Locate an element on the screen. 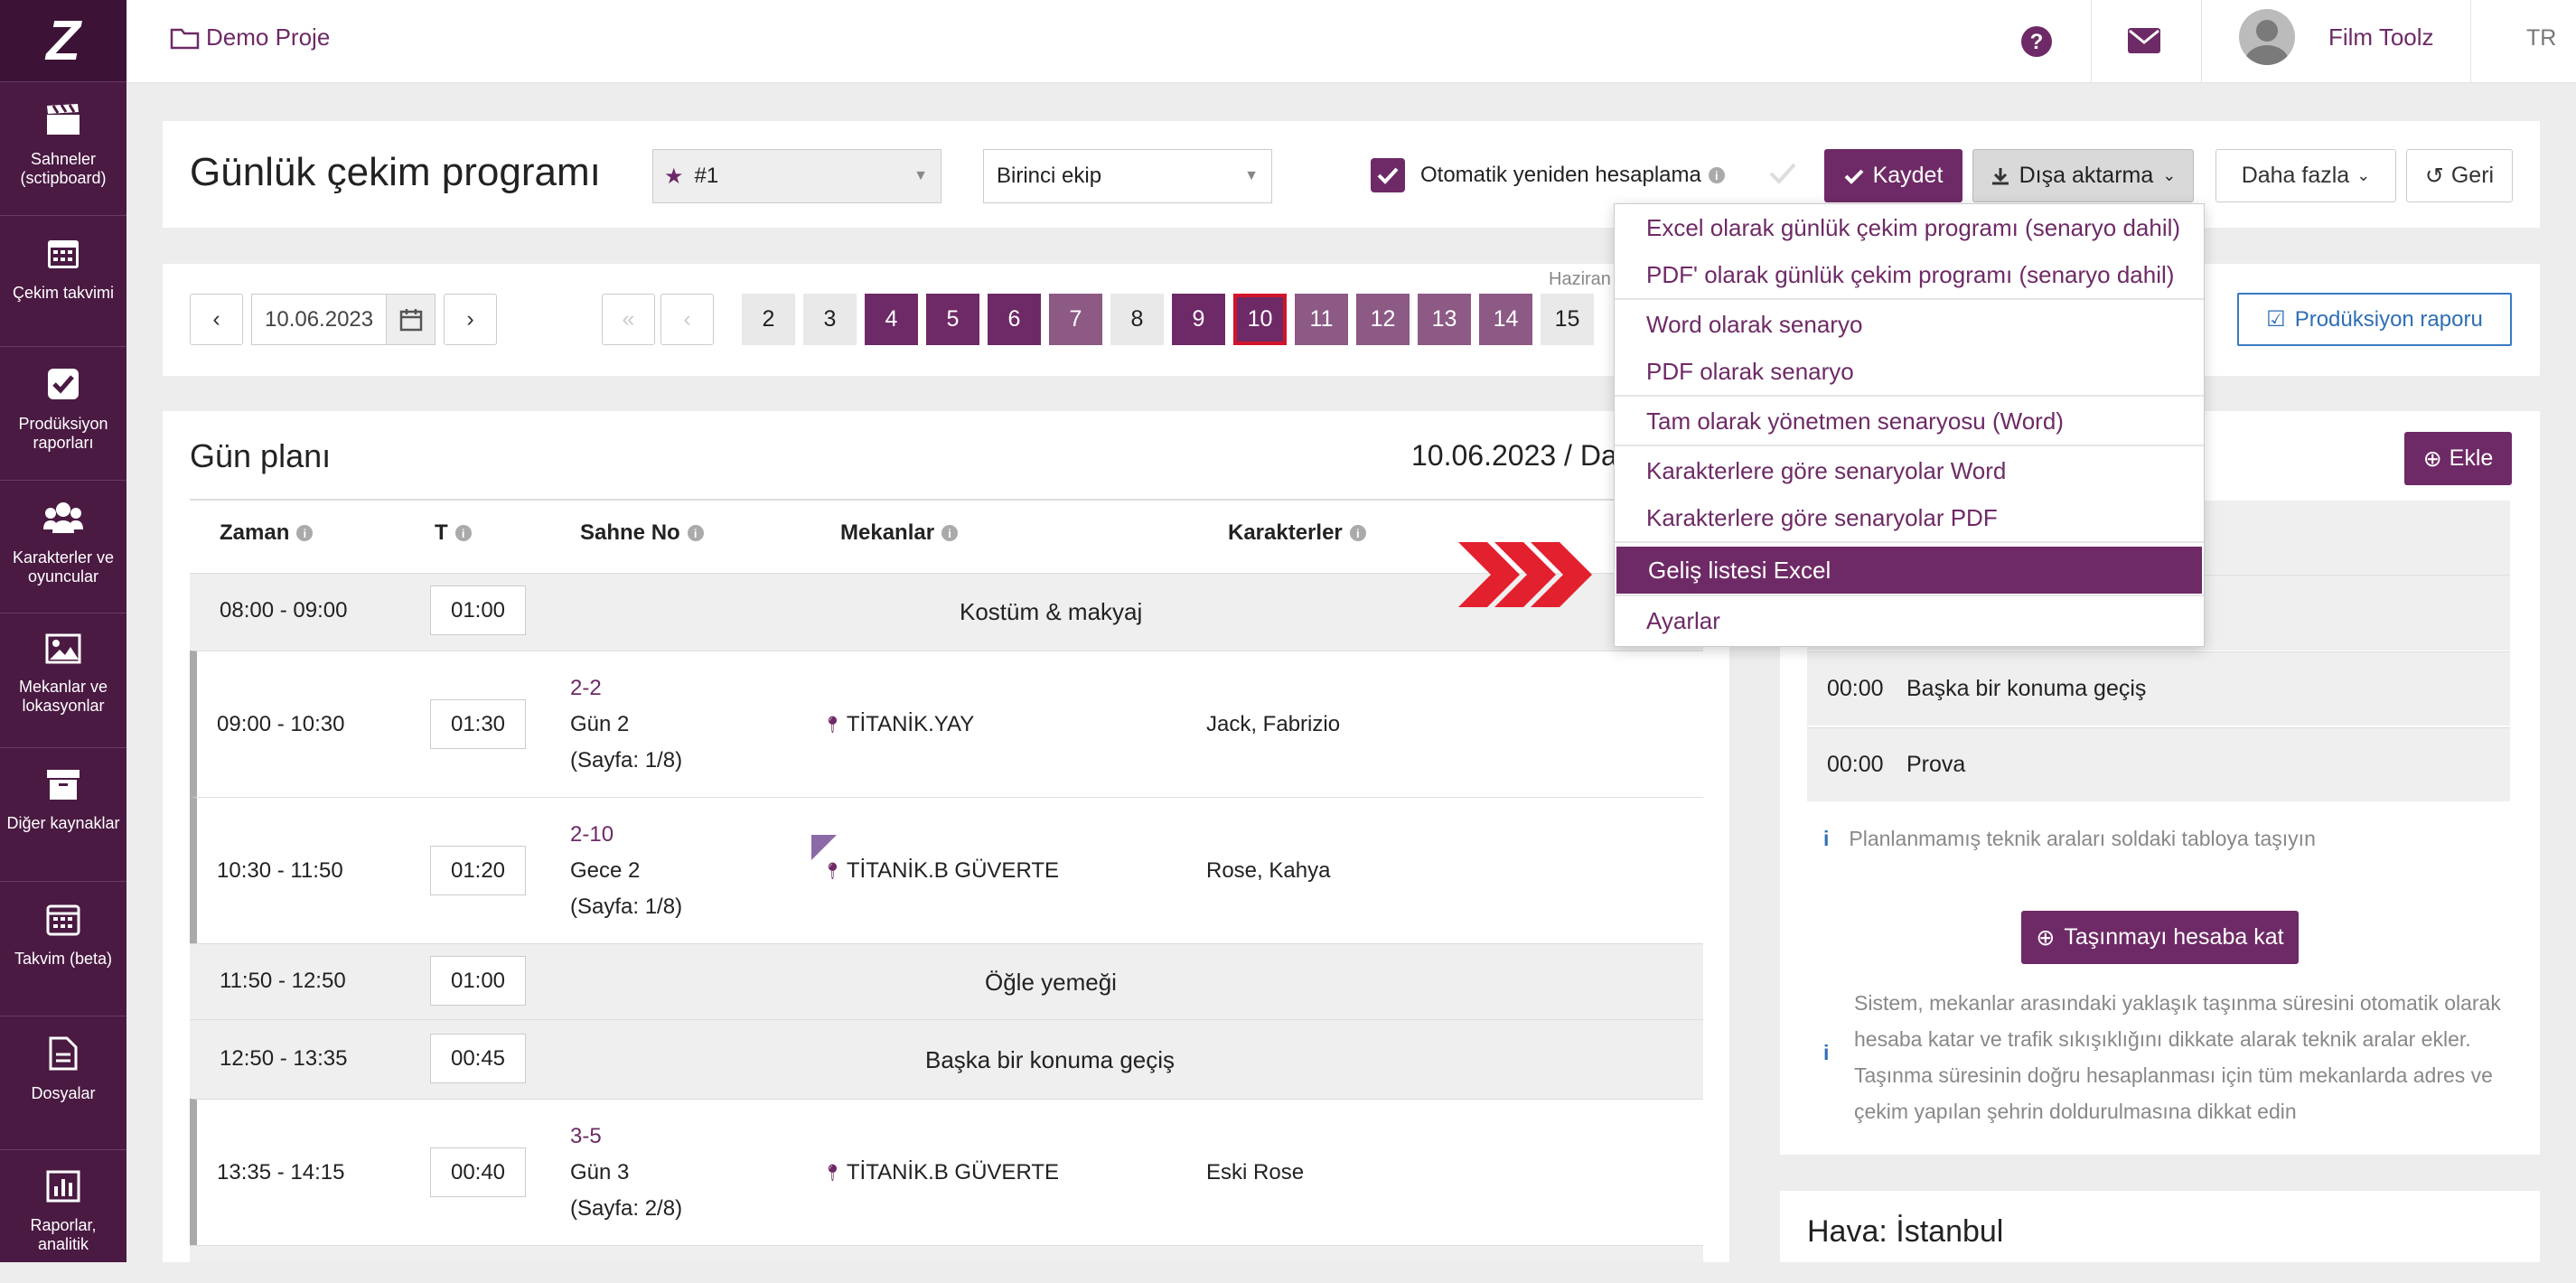 This screenshot has height=1283, width=2576. scene-number-link: 2-10 is located at coordinates (592, 835).